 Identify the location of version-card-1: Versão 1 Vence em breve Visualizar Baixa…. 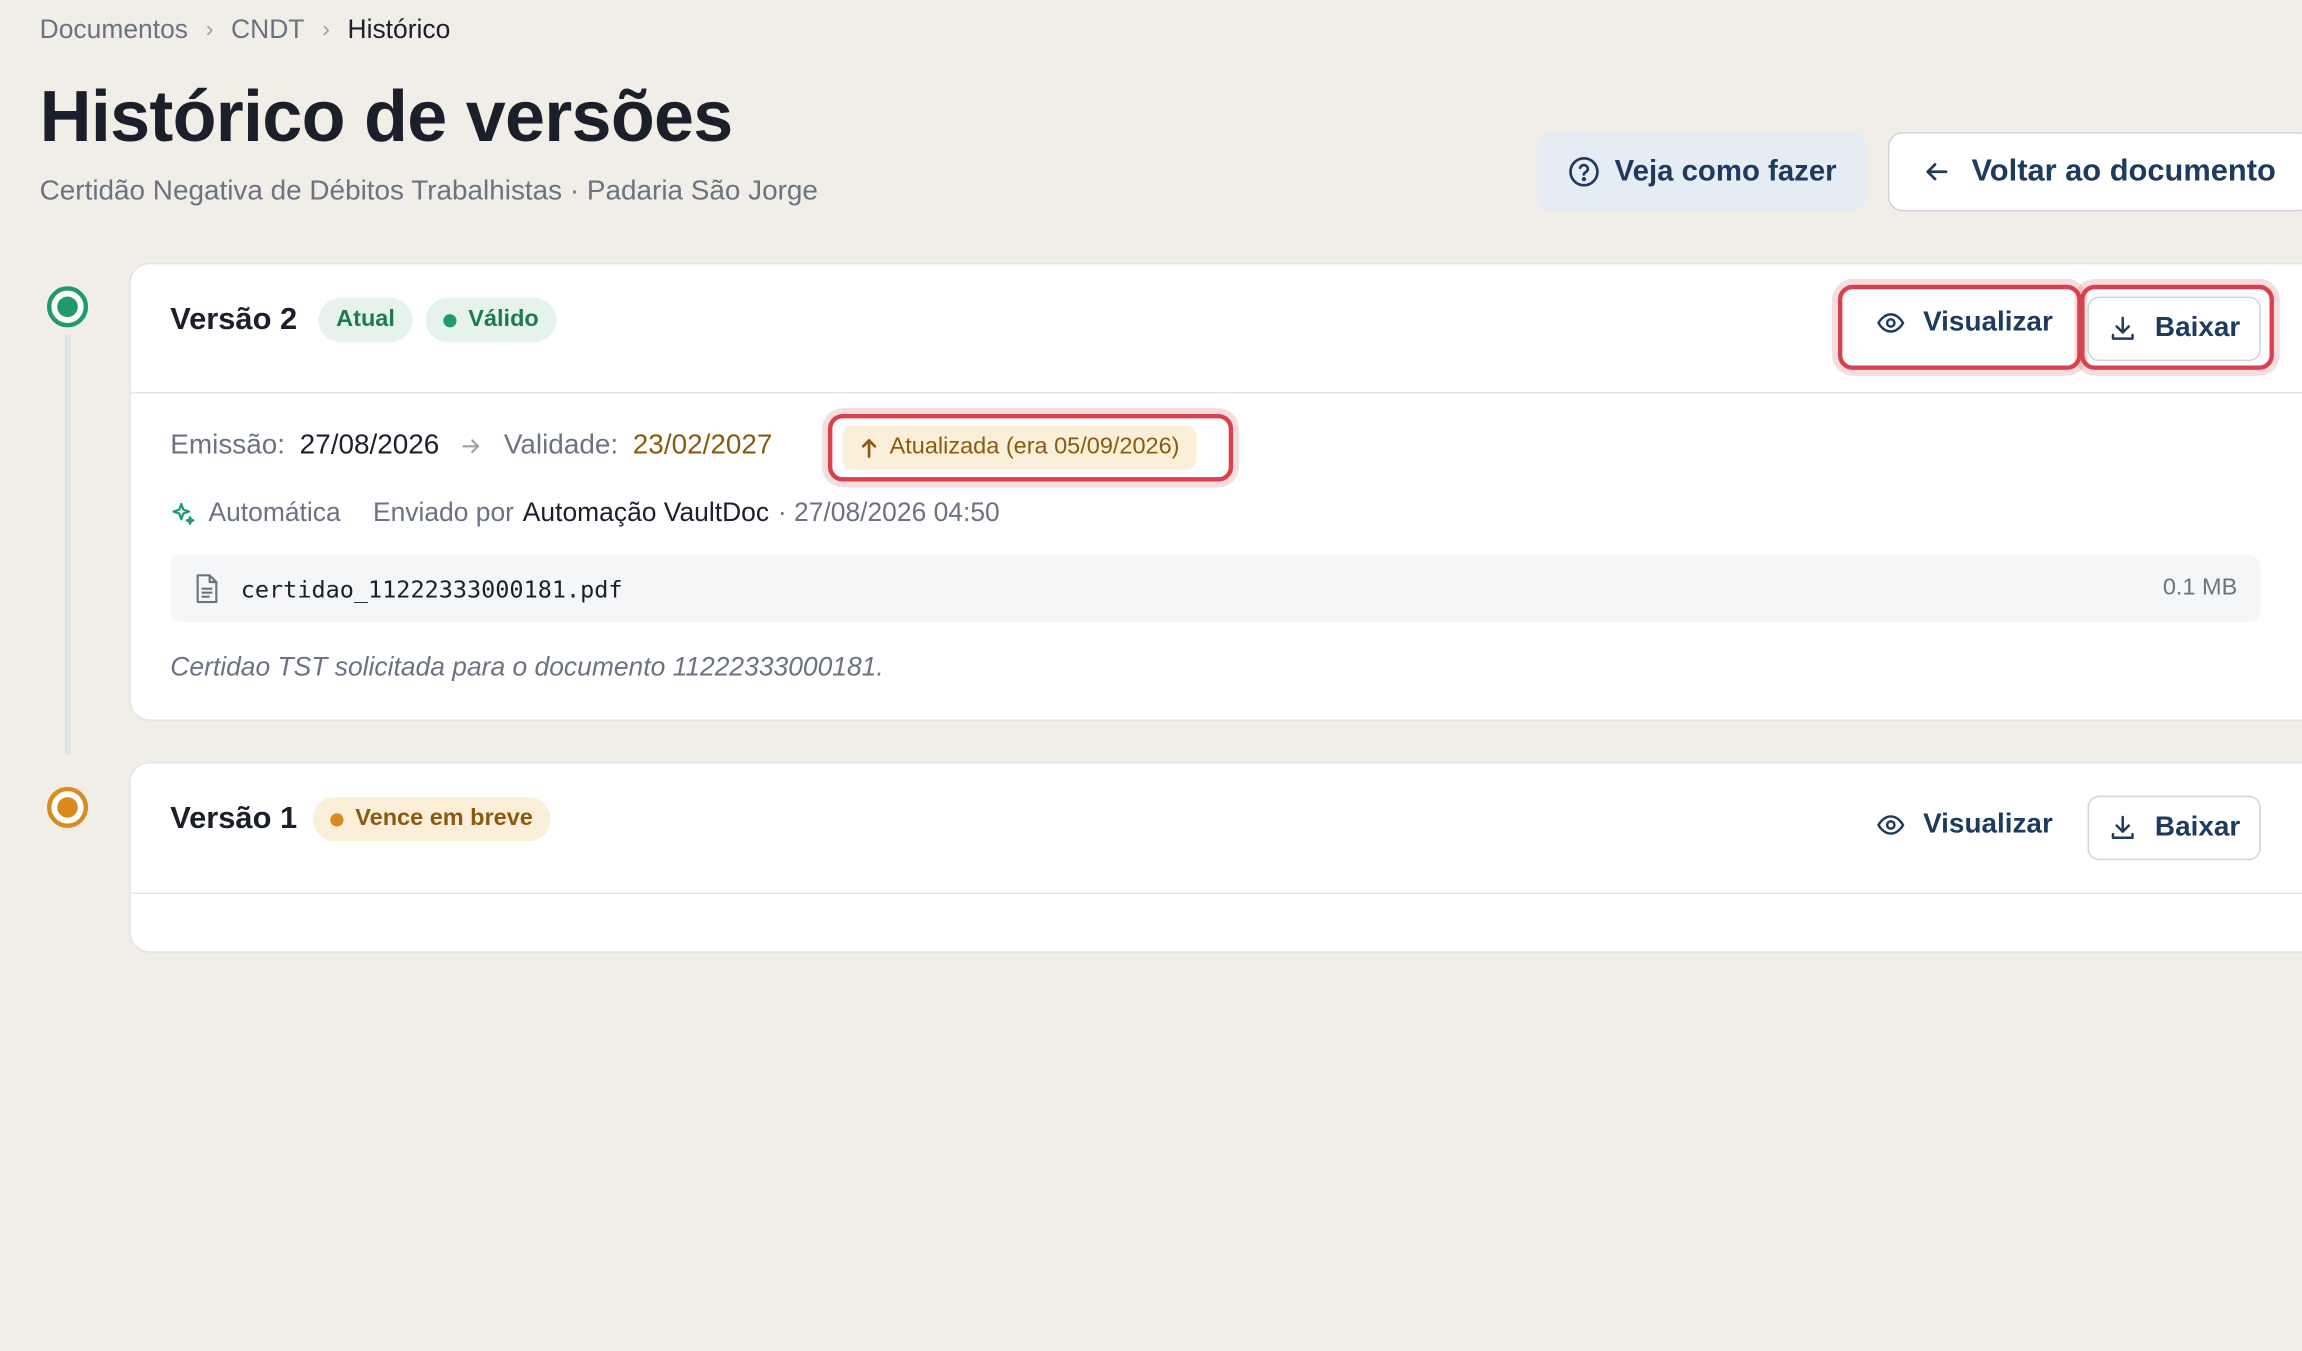
(1215, 857).